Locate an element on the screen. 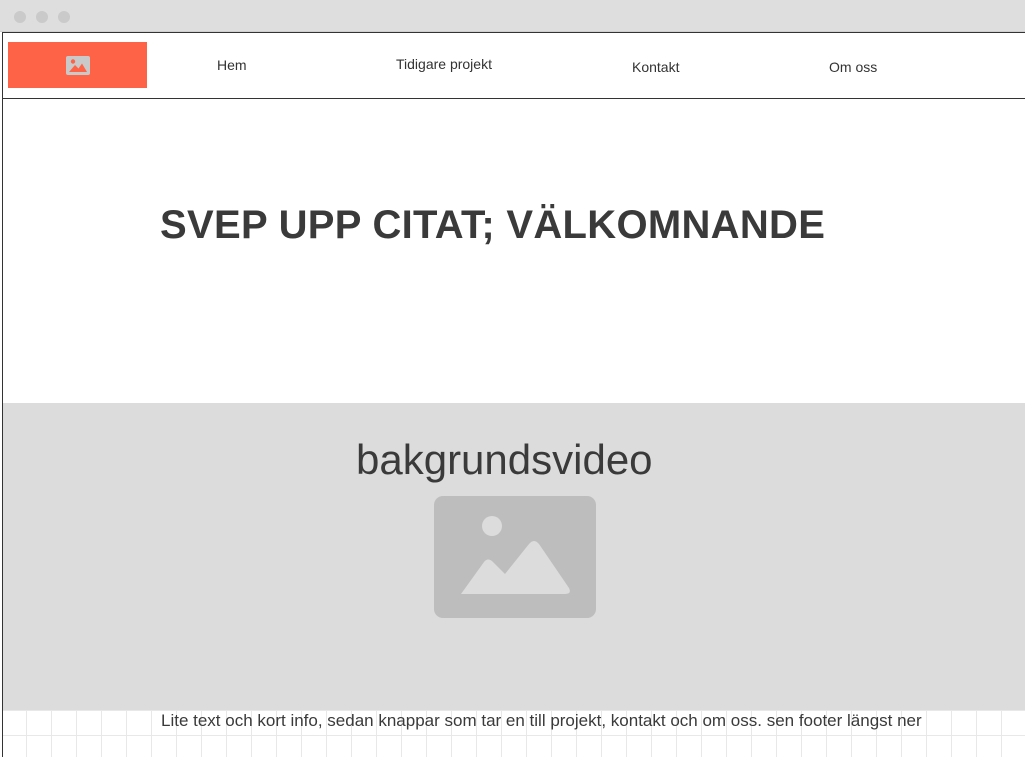 Image resolution: width=1025 pixels, height=757 pixels. window-close-dot is located at coordinates (20, 17).